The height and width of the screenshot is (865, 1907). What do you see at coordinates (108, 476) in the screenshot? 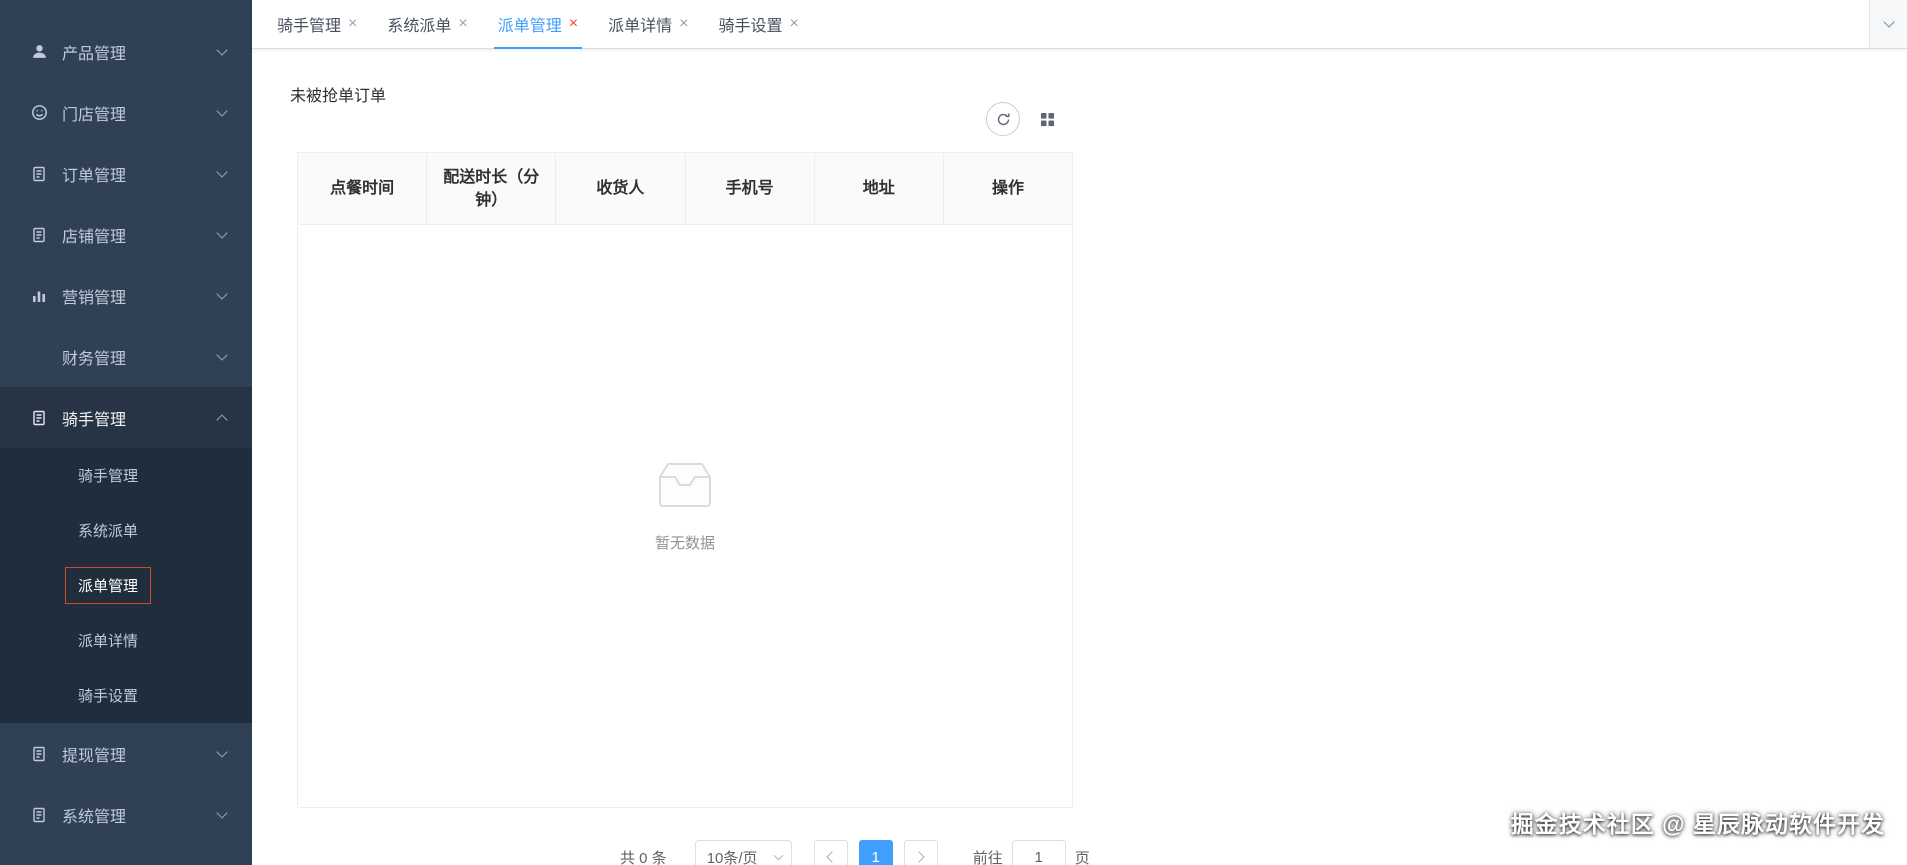
I see `sidebar-subitem-label: 骑手管理` at bounding box center [108, 476].